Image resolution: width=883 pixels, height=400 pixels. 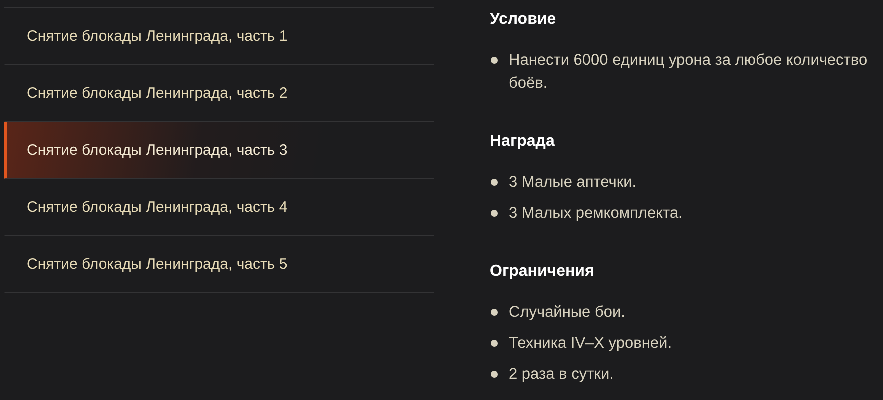 I want to click on mission-item: Снятие блокады Ленинграда, часть 3, so click(x=219, y=150).